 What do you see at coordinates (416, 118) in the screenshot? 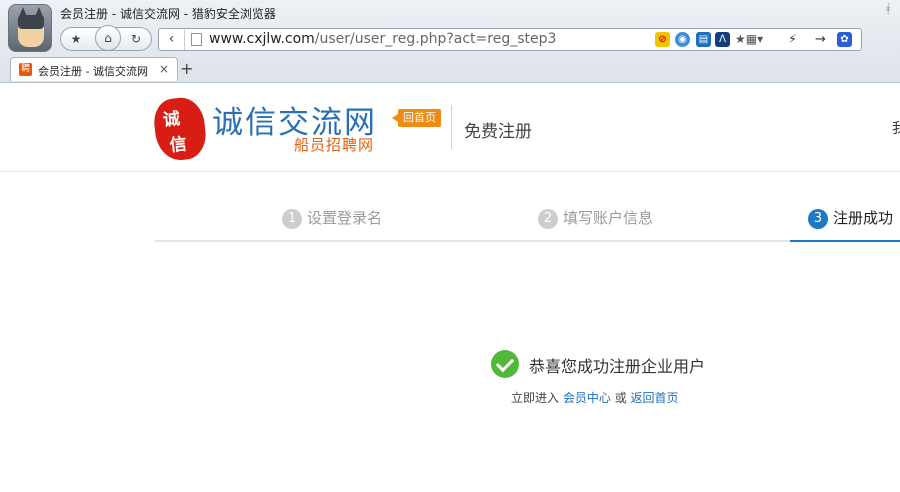
I see `home-badge-link: 回首页` at bounding box center [416, 118].